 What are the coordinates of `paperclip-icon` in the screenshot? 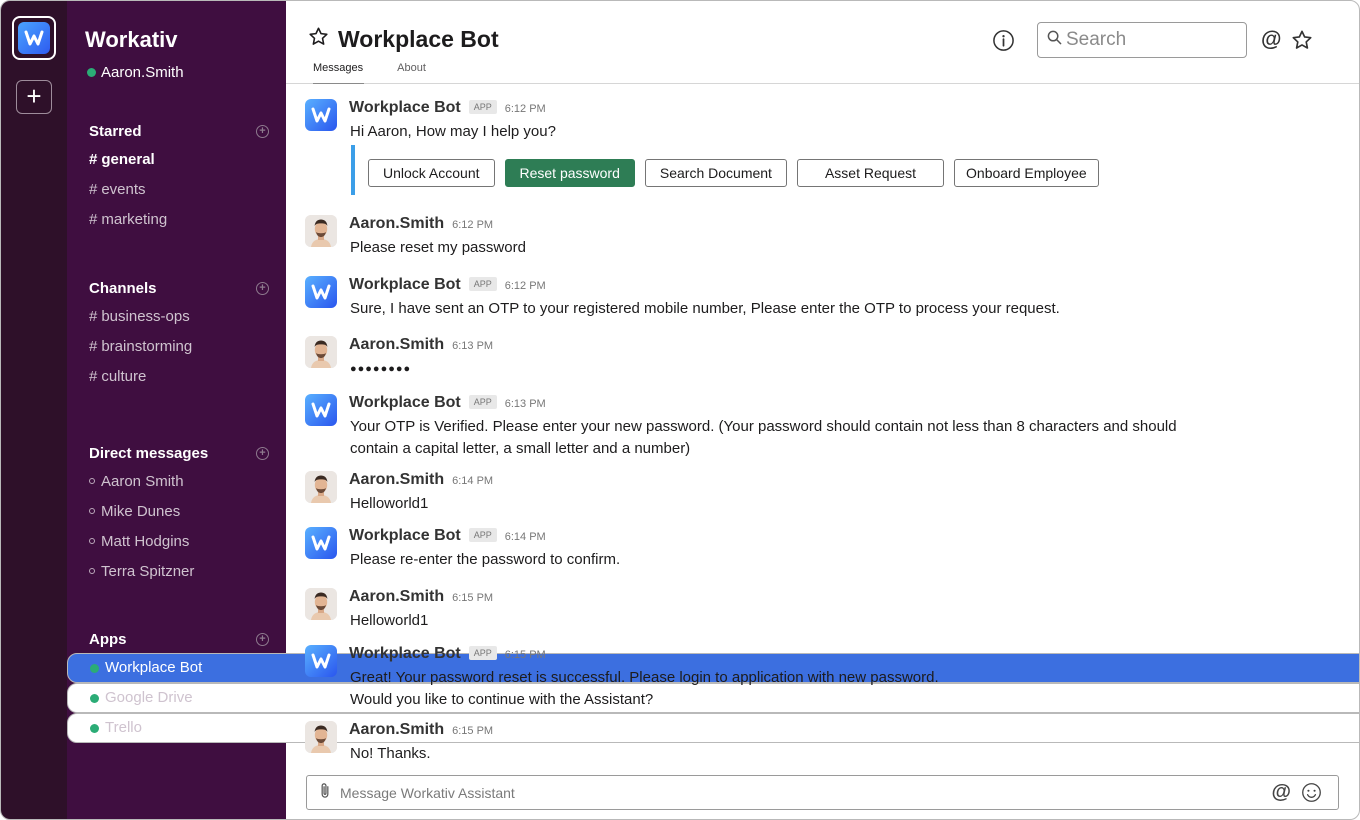 It's located at (325, 793).